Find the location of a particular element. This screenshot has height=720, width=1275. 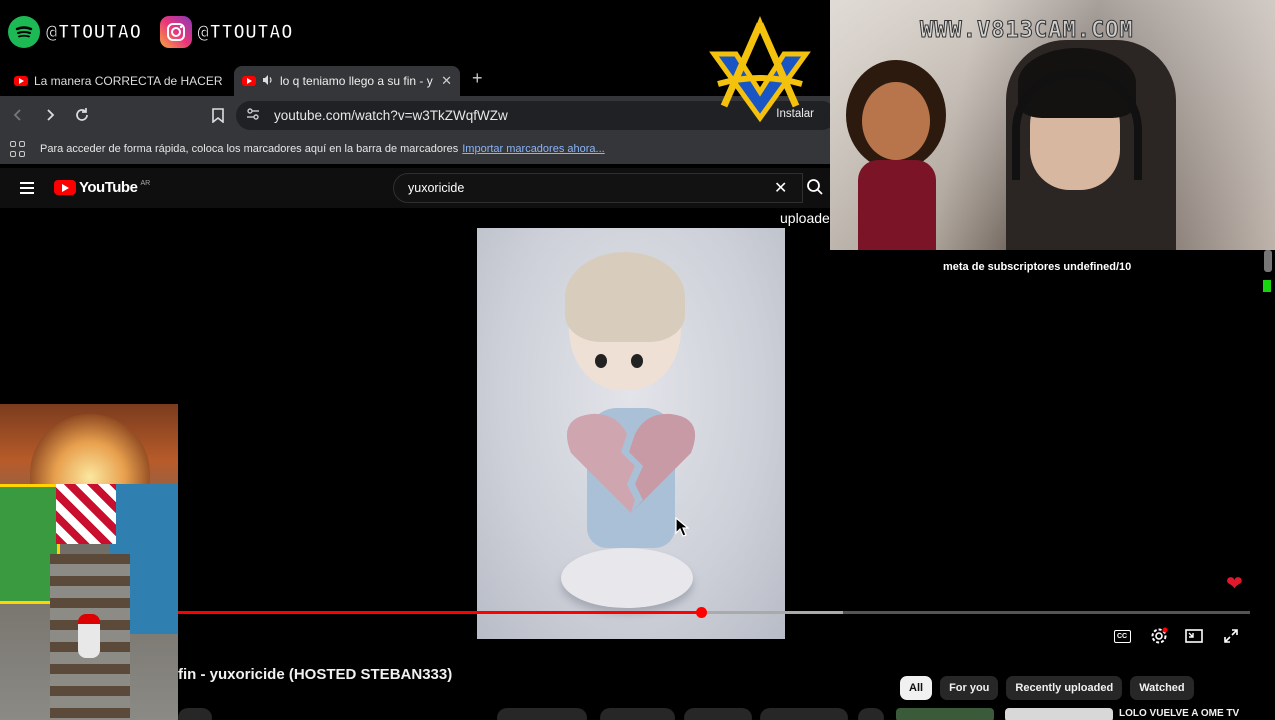

channel-logo is located at coordinates (760, 69).